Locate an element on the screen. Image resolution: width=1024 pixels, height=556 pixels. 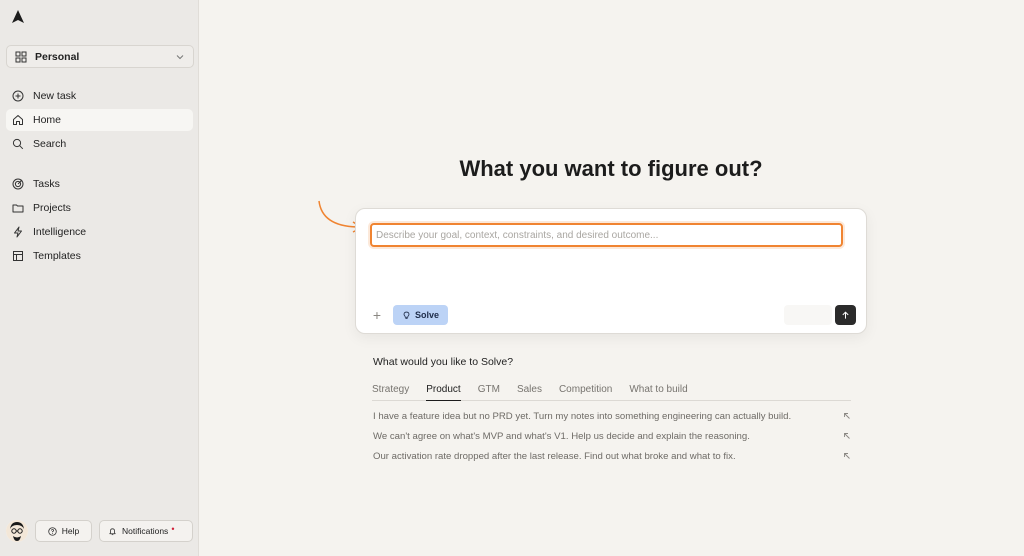
bell-icon is located at coordinates (112, 531).